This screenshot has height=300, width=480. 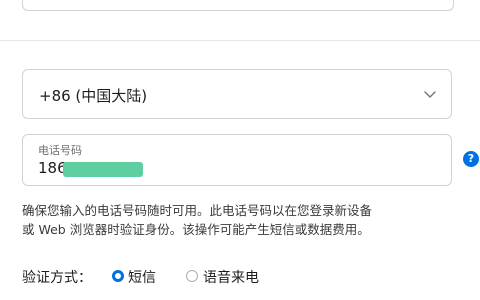 I want to click on country-code-value: +86 (中国大陆), so click(x=93, y=96).